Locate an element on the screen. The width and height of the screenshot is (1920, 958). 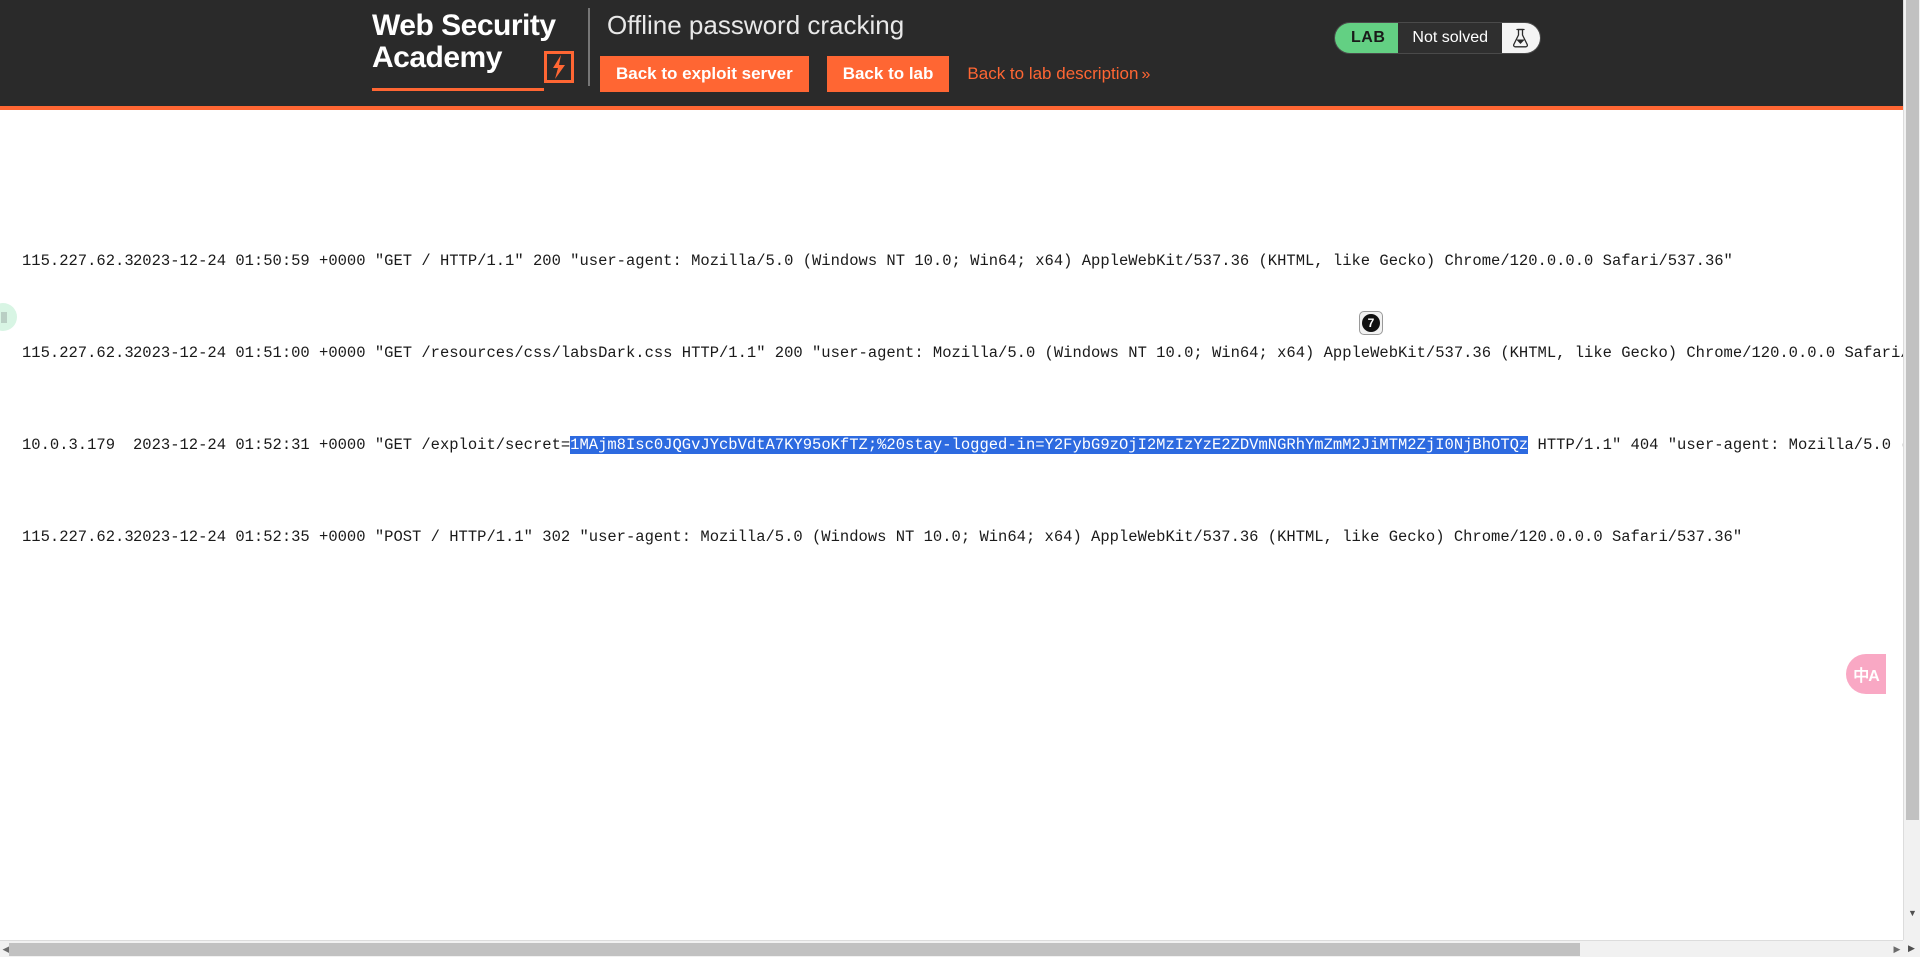
translate-widget-button: 中A is located at coordinates (1866, 674).